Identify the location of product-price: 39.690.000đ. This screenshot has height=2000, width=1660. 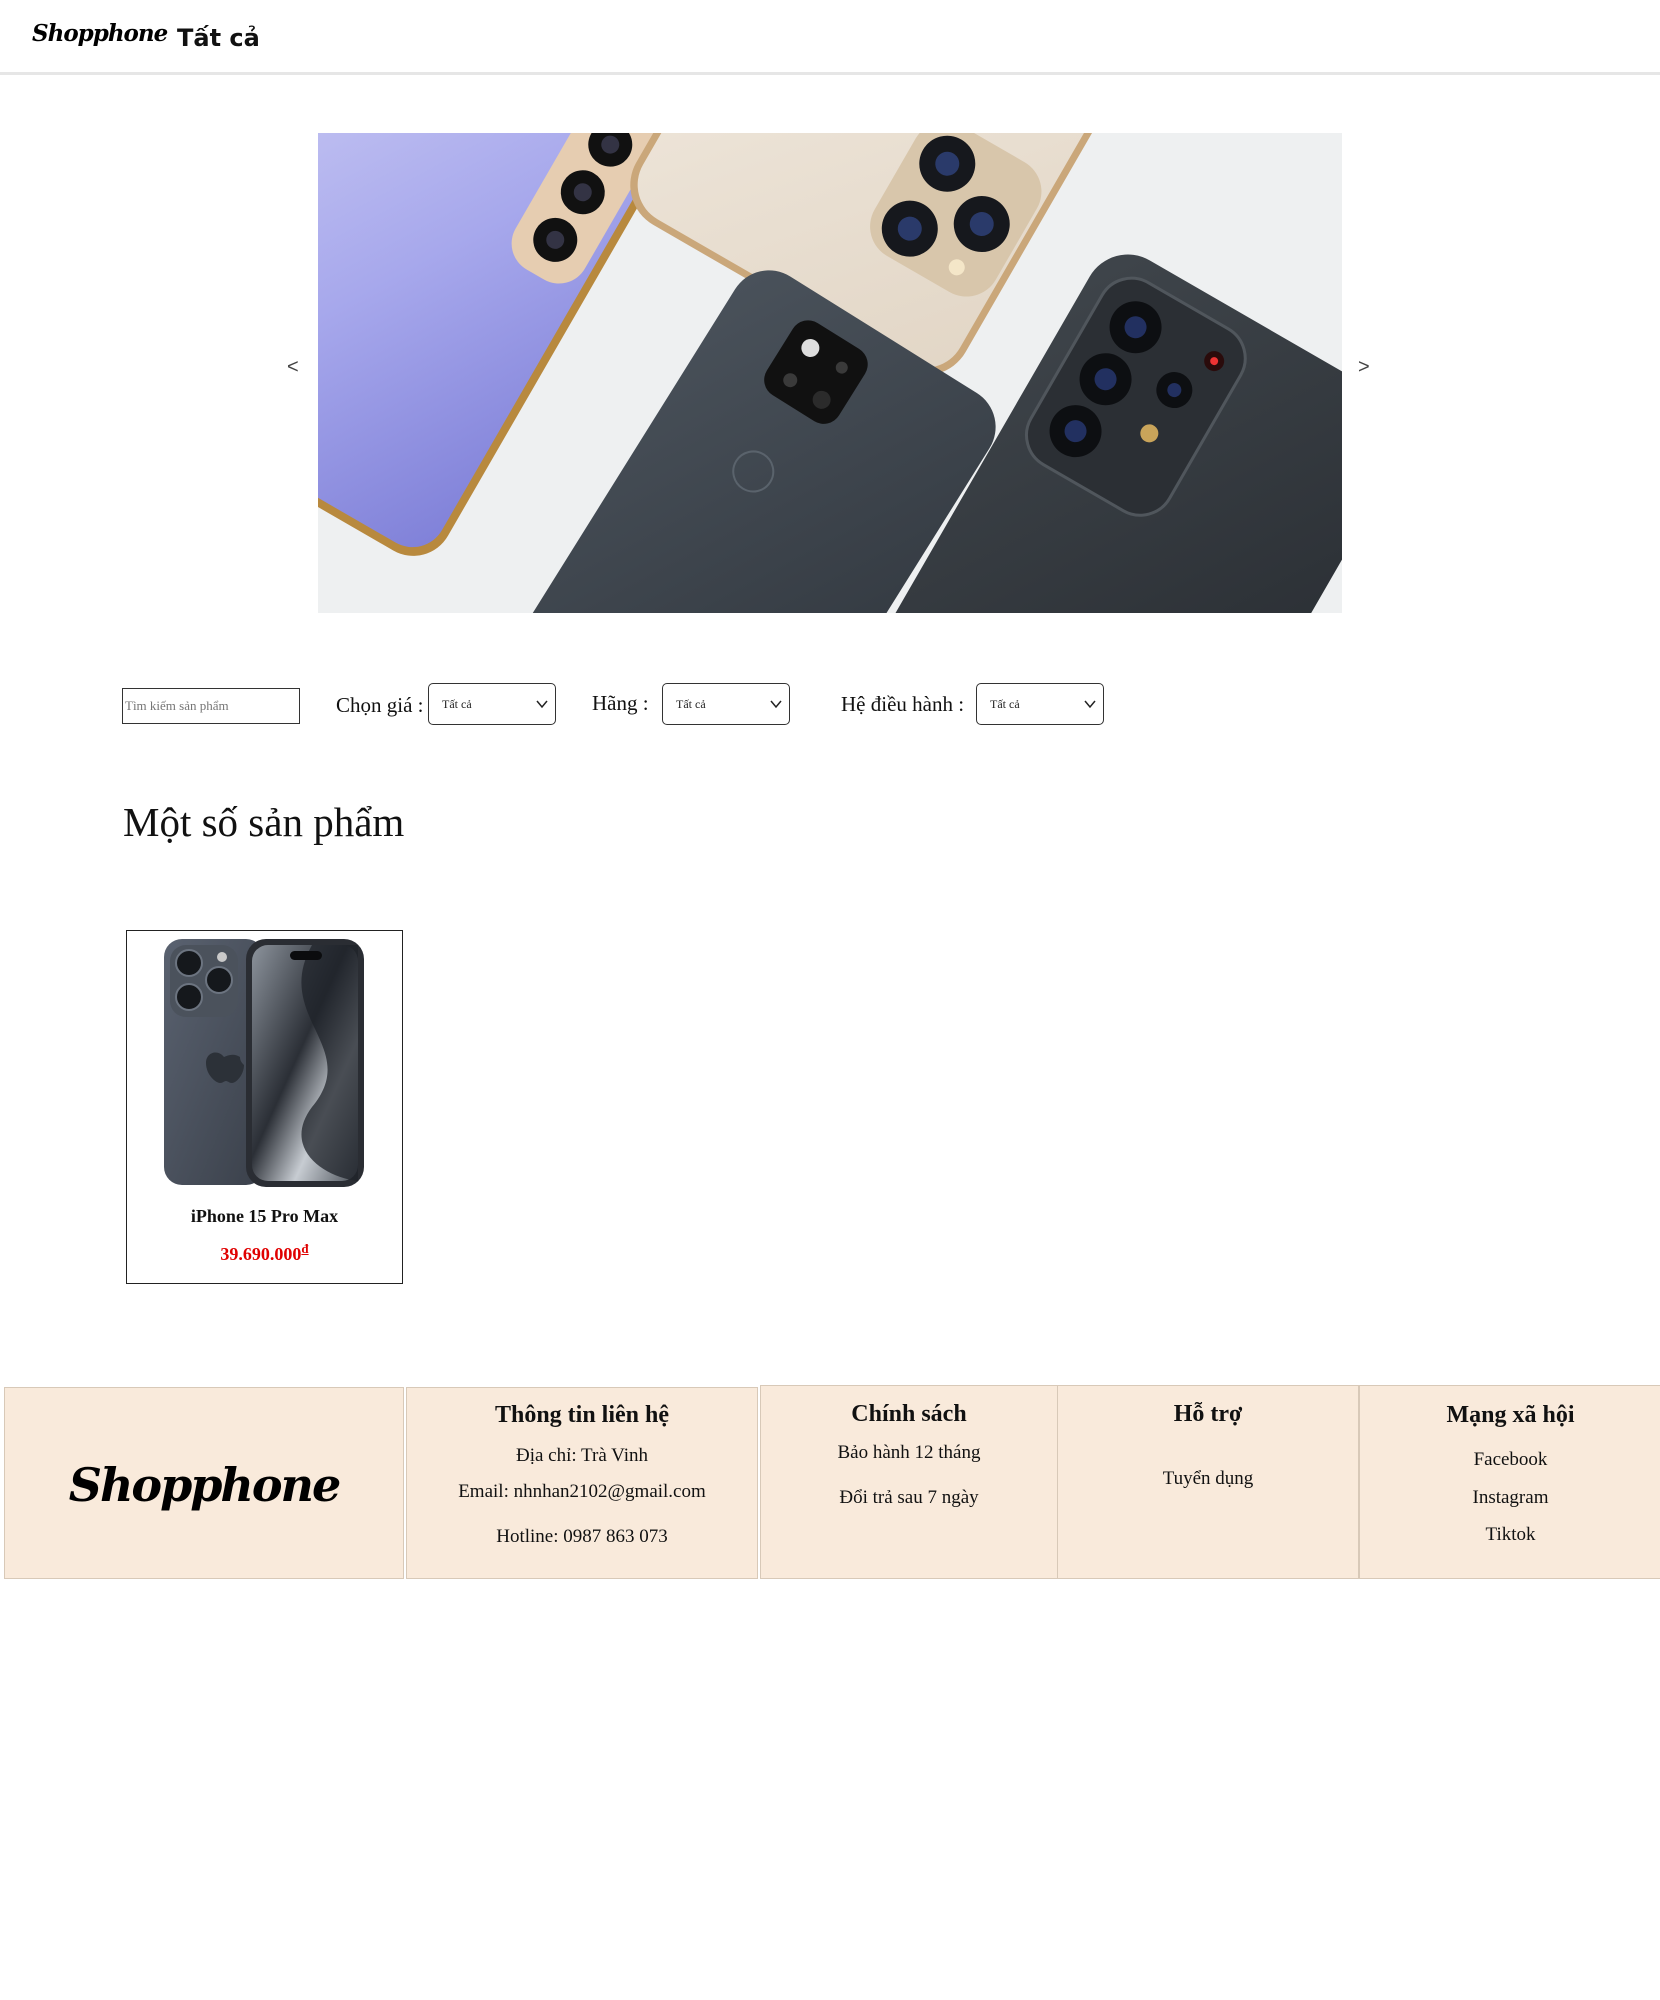
(264, 1253).